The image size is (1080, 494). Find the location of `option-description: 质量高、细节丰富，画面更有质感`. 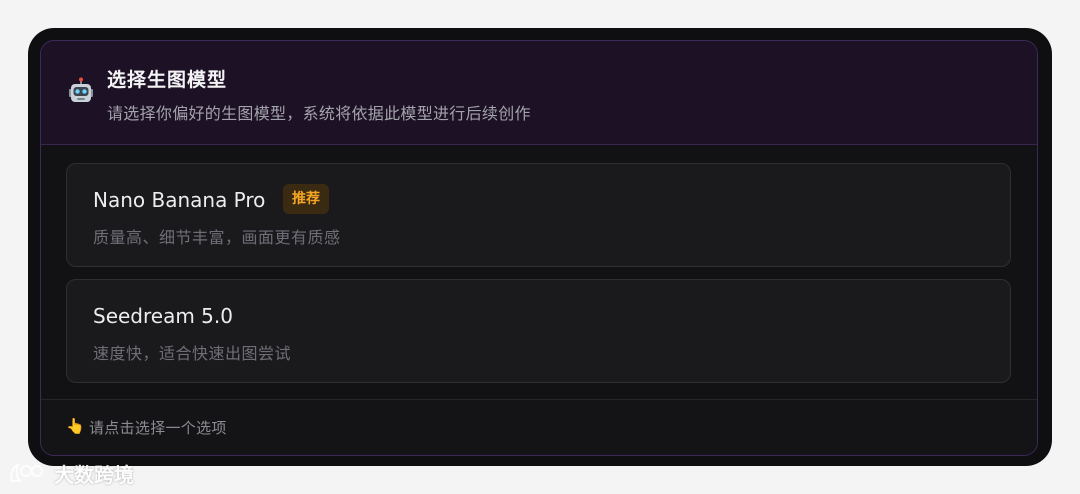

option-description: 质量高、细节丰富，画面更有质感 is located at coordinates (217, 237).